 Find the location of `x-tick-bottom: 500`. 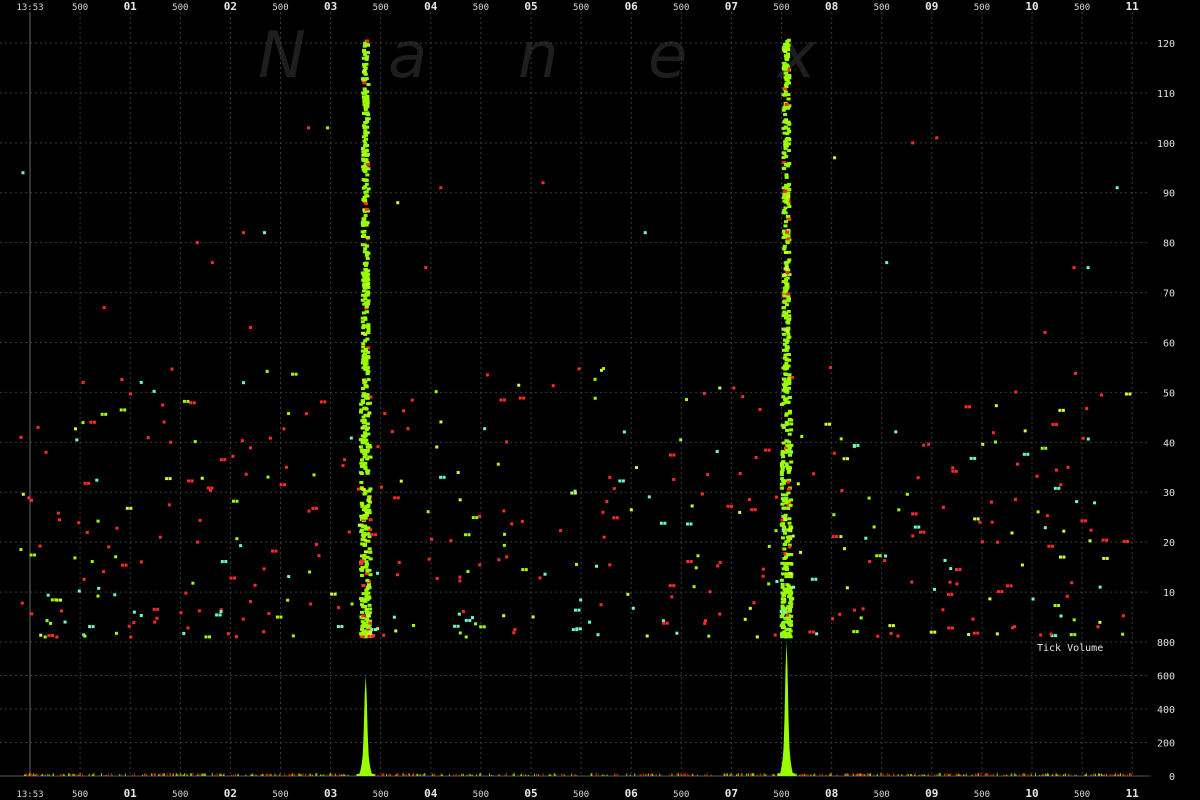

x-tick-bottom: 500 is located at coordinates (882, 795).